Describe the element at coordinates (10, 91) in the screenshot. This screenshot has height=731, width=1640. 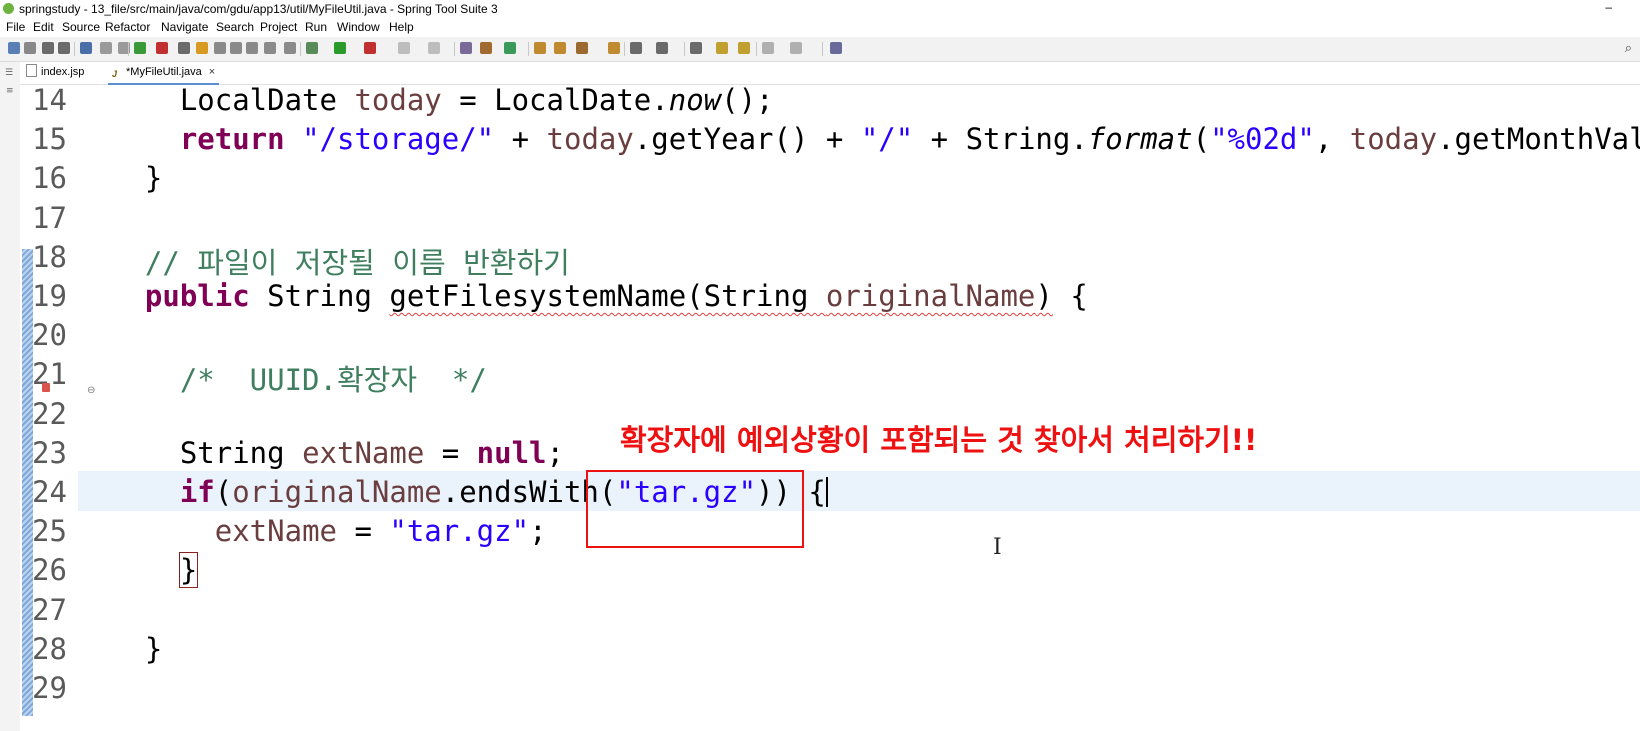
I see `outline-icon: ≡` at that location.